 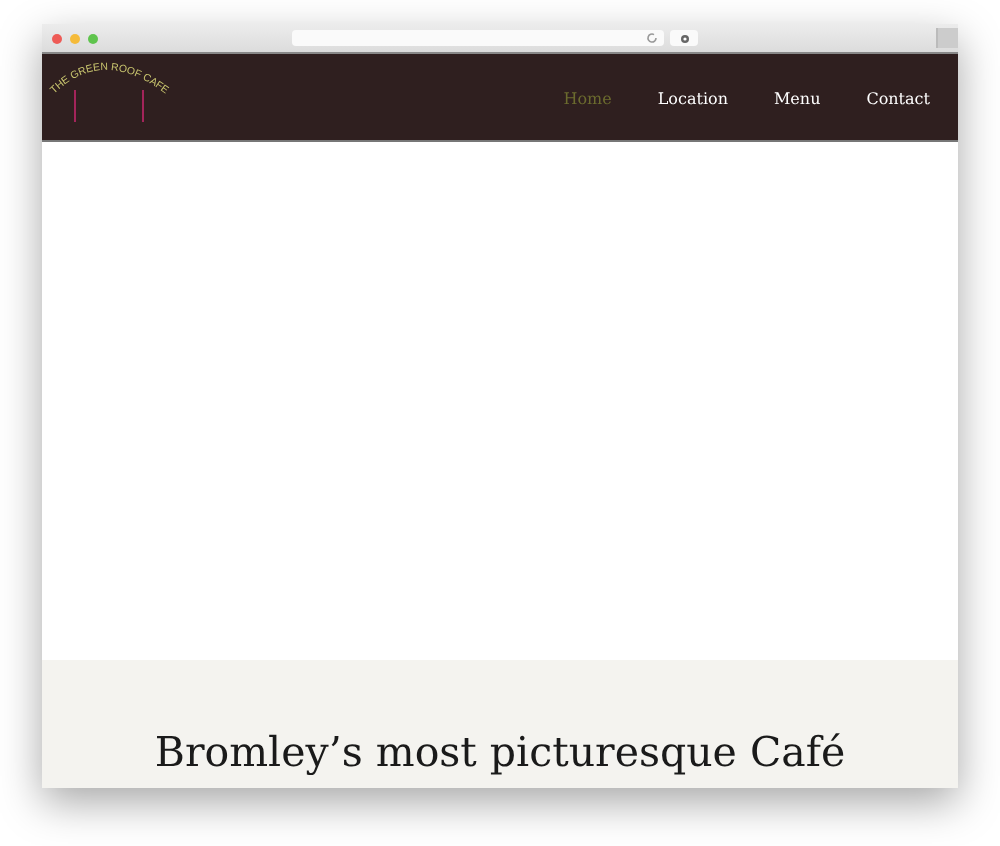 I want to click on minimize-dot-icon, so click(x=75, y=38).